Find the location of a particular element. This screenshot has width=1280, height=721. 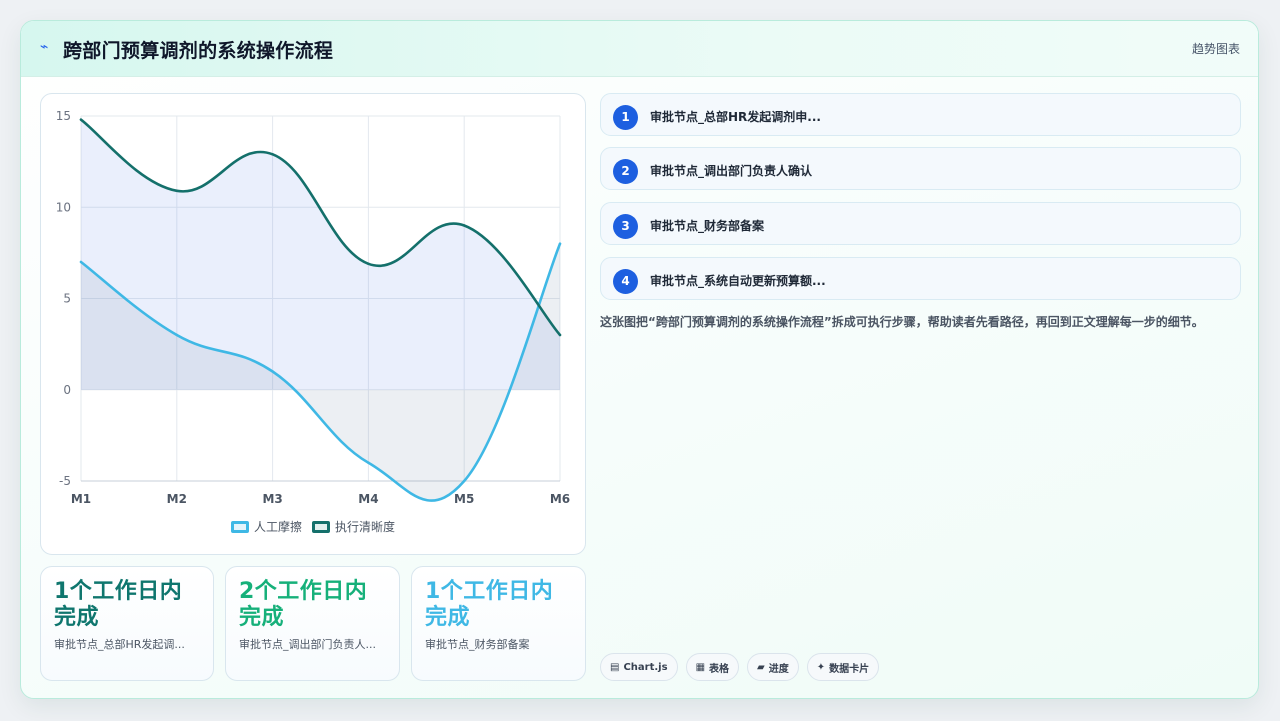

tech-chips: ▤ Chart.js ▦ 表格 ▰ 进度 ✦ 数据卡片 is located at coordinates (740, 667).